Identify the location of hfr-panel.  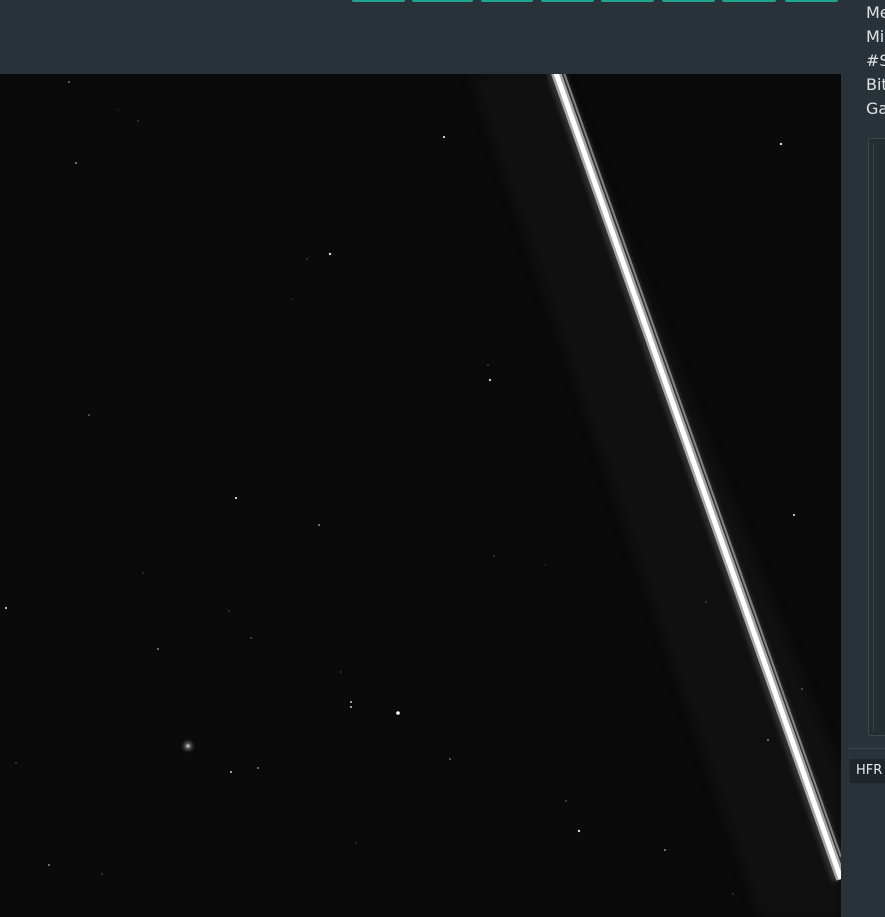
(867, 850).